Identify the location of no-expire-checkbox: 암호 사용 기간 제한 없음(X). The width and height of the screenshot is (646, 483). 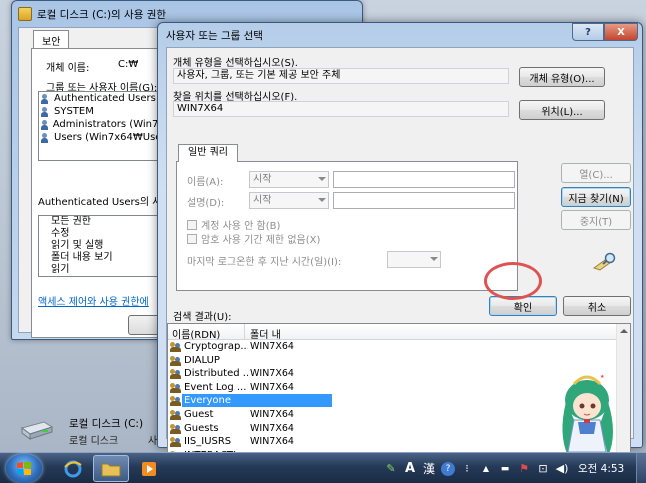
(253, 238).